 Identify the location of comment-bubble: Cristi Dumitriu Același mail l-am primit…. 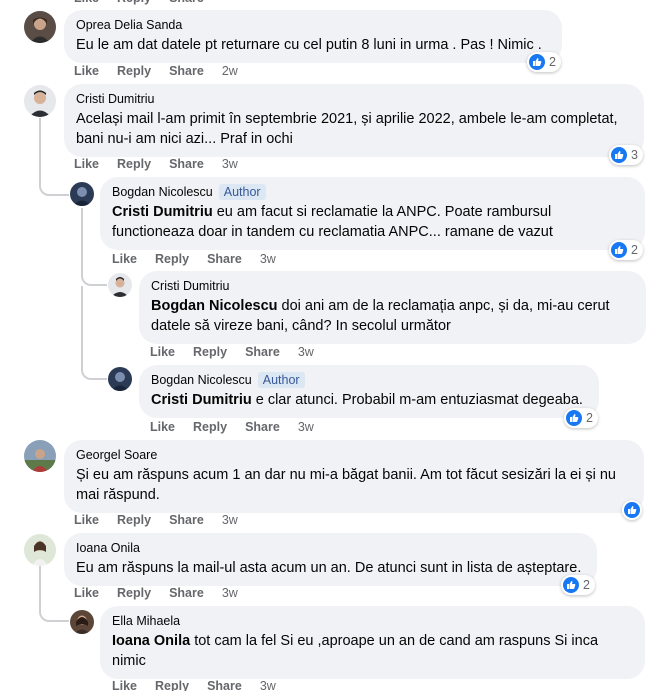
(354, 120).